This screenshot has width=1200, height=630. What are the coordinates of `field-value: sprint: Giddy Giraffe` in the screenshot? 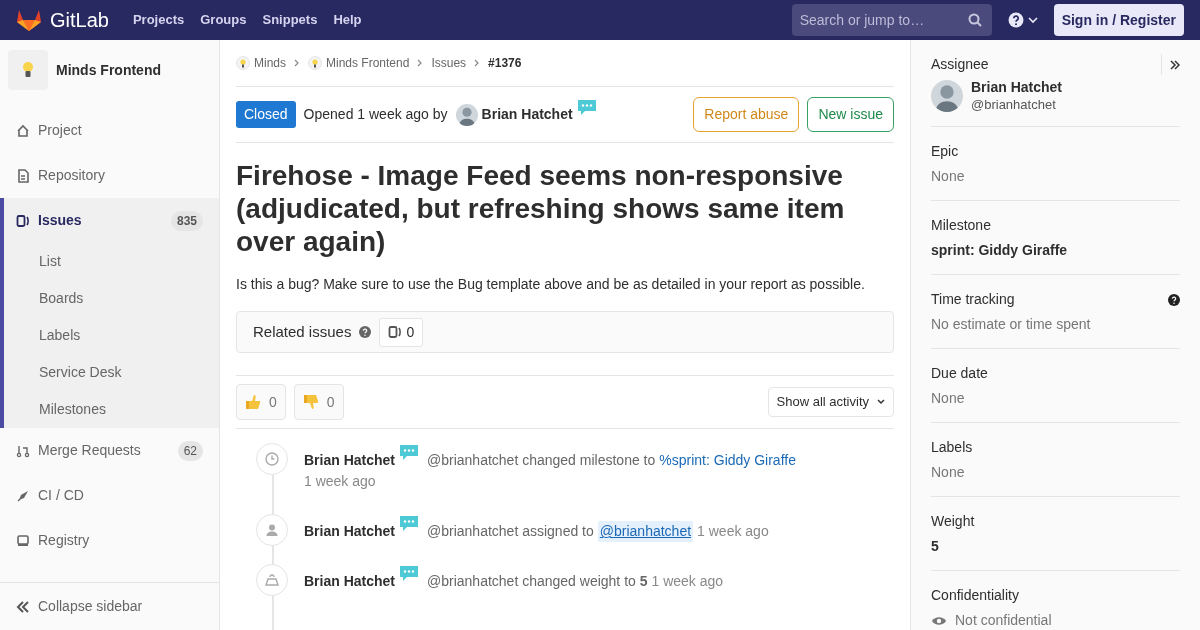 It's located at (1055, 250).